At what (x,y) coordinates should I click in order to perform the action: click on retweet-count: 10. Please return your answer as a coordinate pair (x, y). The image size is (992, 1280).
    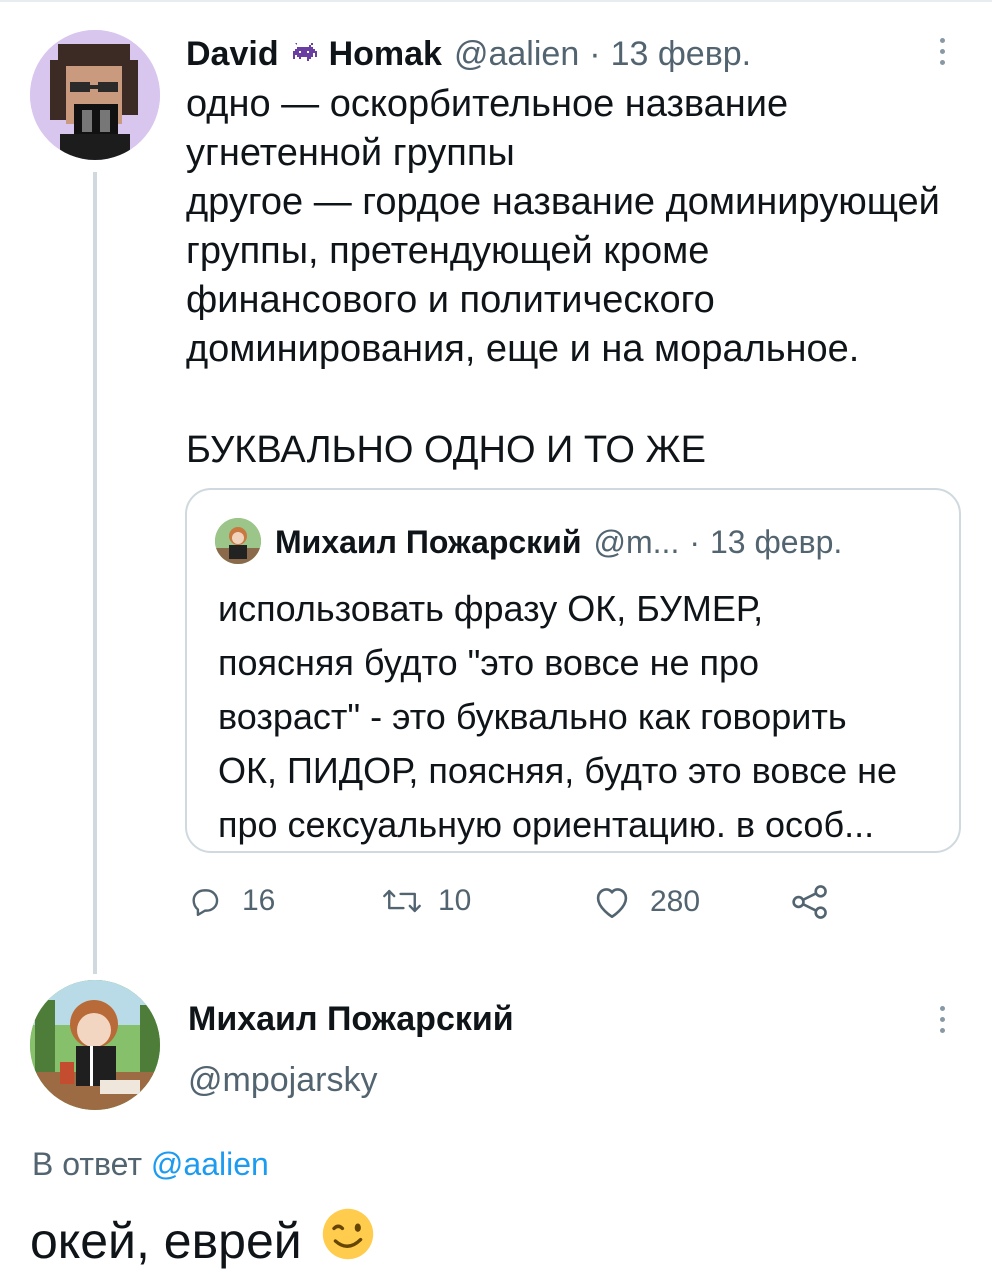
    Looking at the image, I should click on (455, 900).